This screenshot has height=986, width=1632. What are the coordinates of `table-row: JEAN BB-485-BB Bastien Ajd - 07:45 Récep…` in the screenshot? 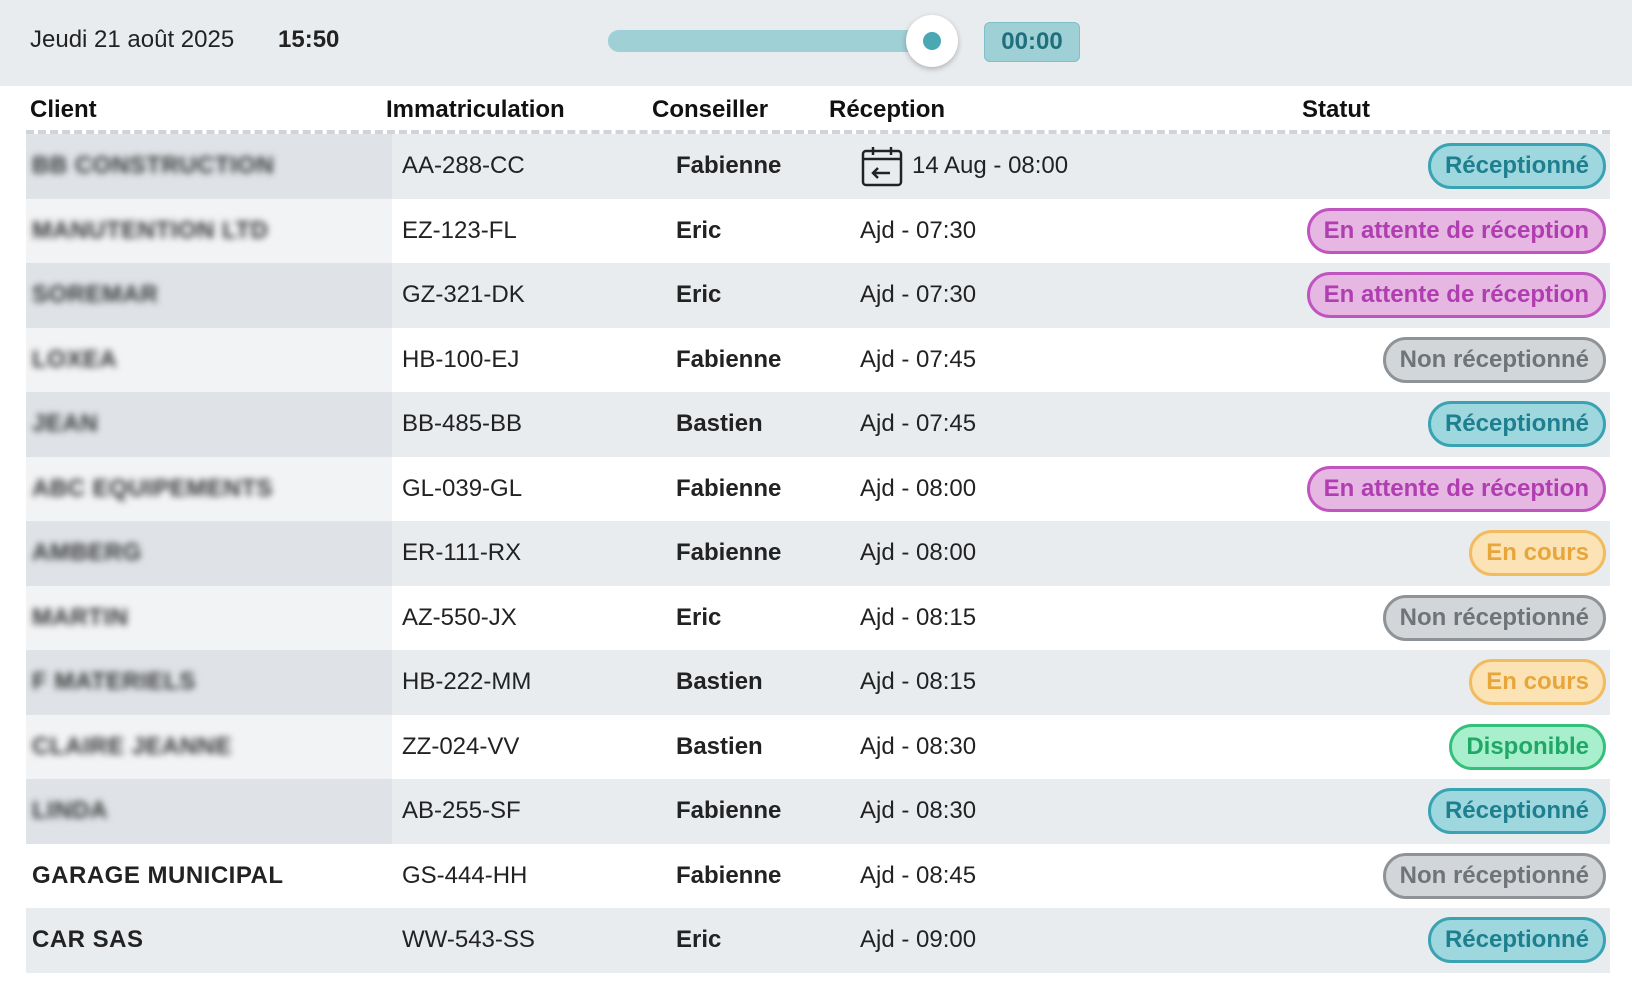 It's located at (818, 424).